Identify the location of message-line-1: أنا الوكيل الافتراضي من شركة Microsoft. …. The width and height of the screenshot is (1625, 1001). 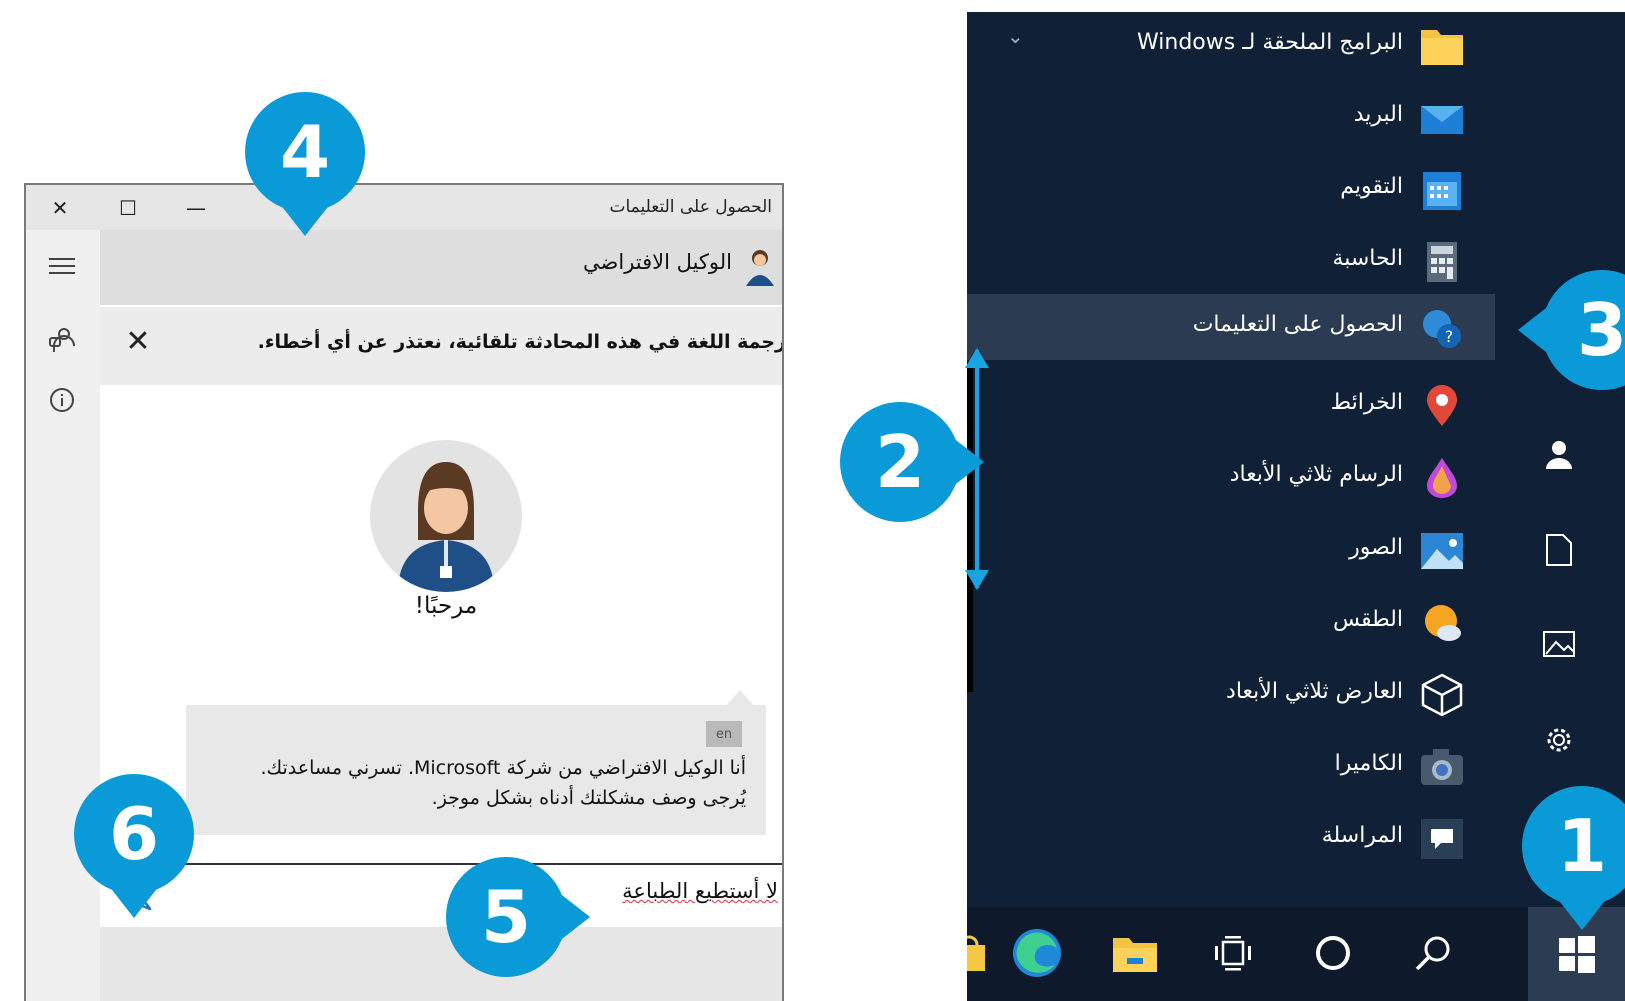
(503, 768).